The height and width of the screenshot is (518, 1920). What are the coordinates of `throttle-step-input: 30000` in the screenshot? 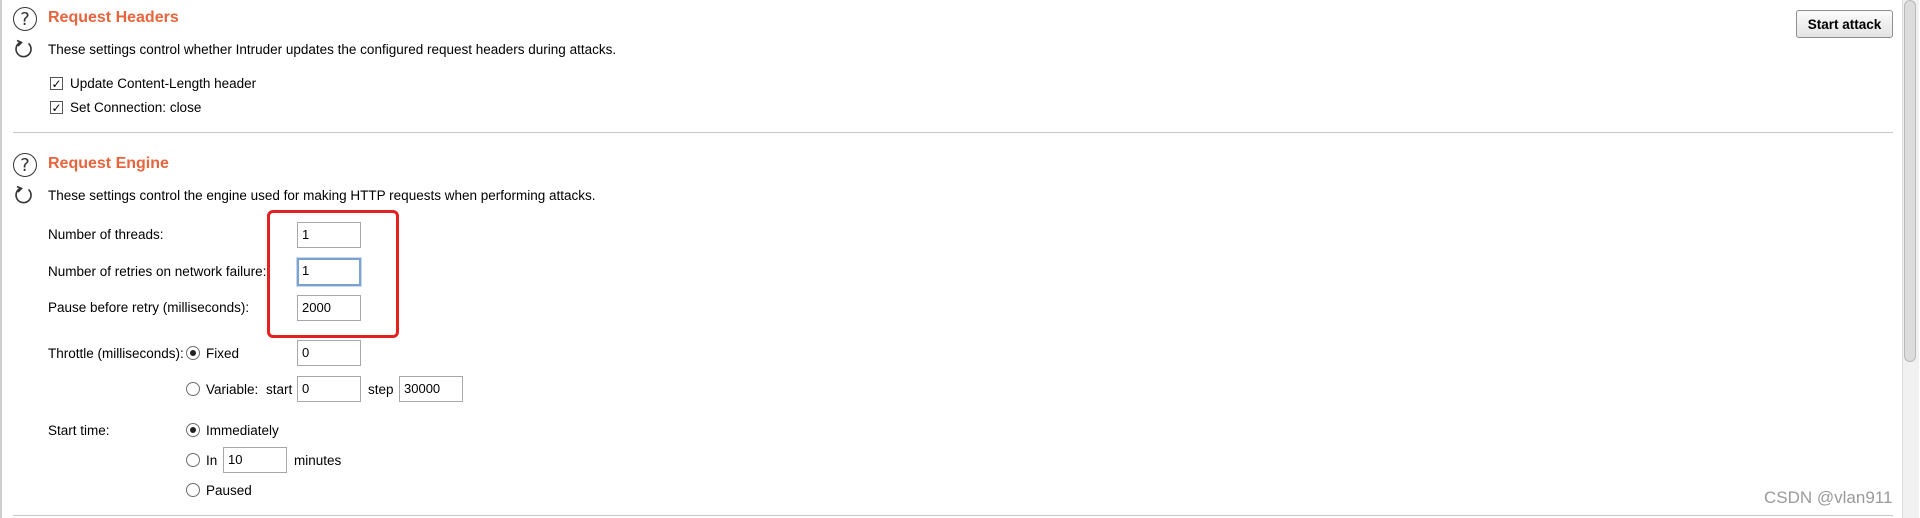 It's located at (431, 389).